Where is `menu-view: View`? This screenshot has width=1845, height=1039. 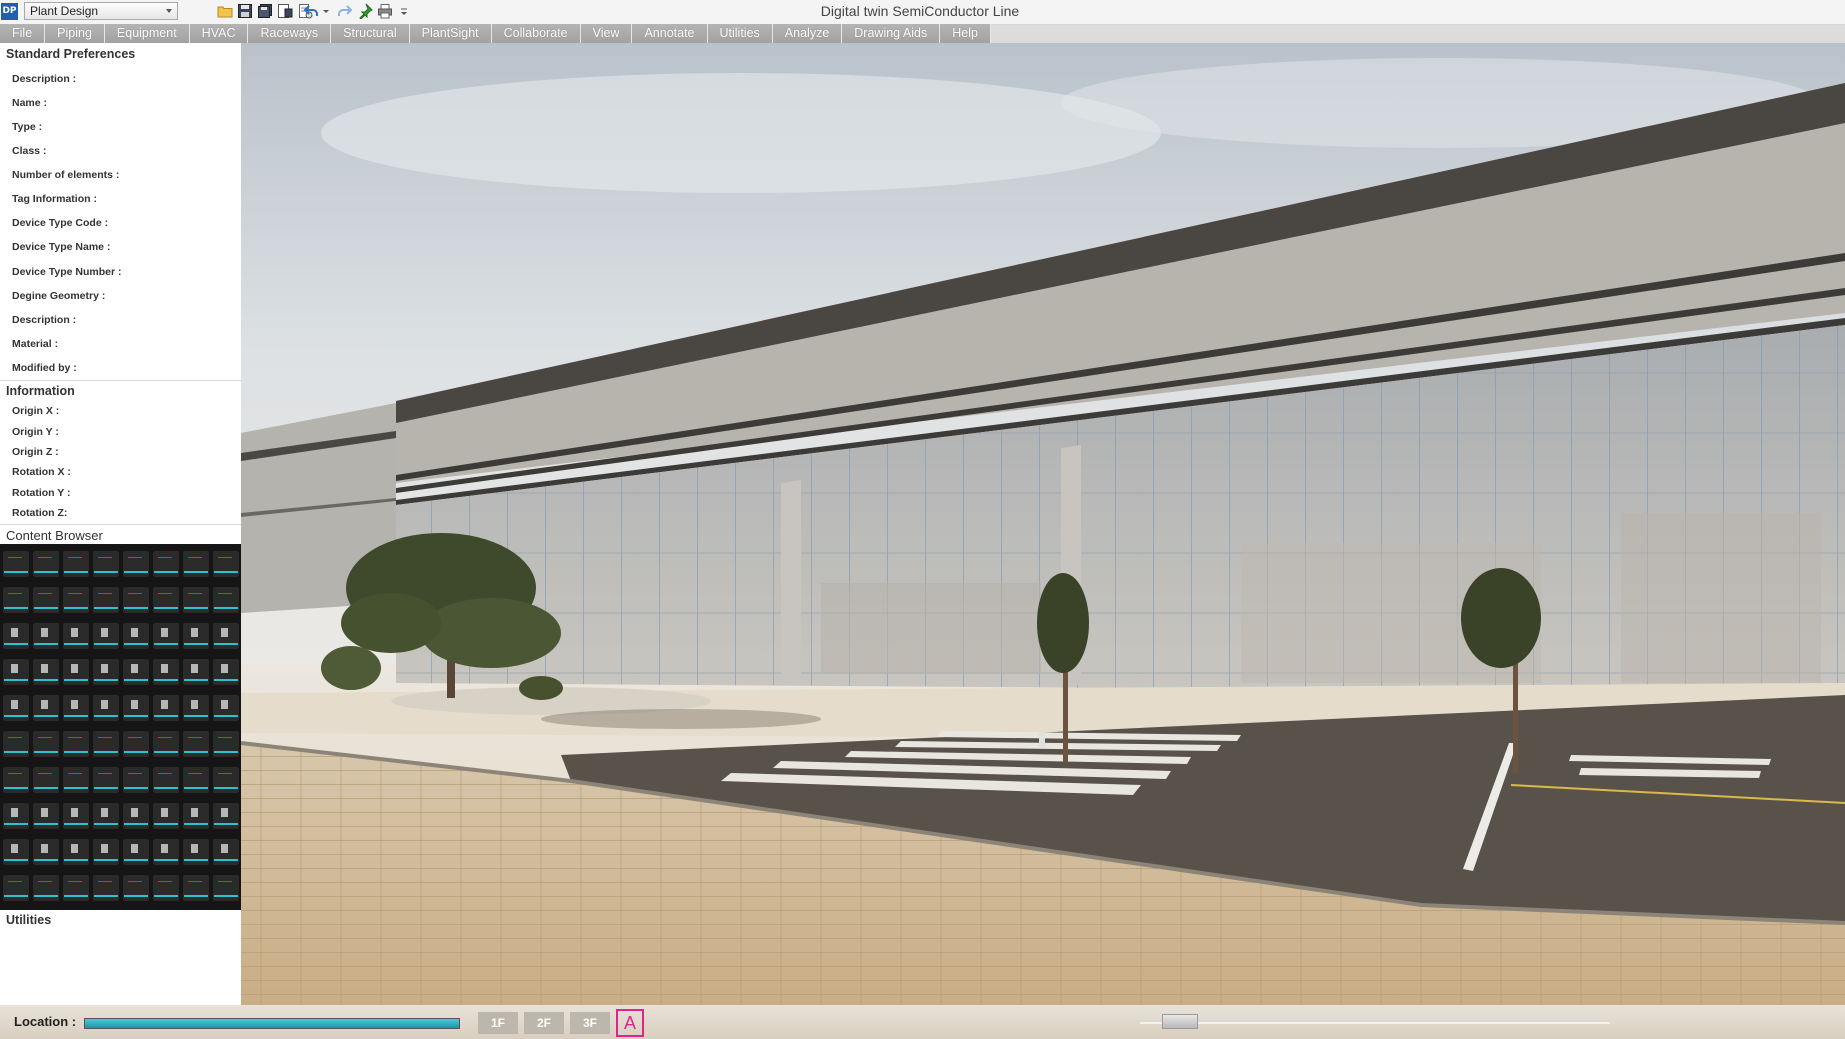 menu-view: View is located at coordinates (606, 33).